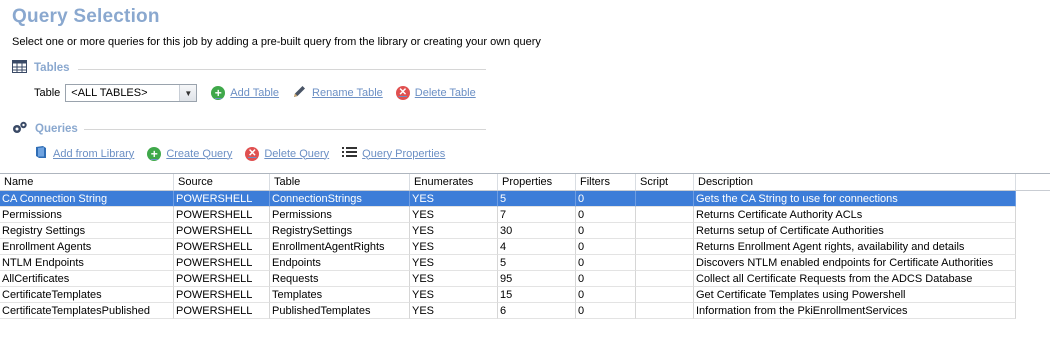 The width and height of the screenshot is (1050, 348). Describe the element at coordinates (340, 182) in the screenshot. I see `column-header-table: Table` at that location.